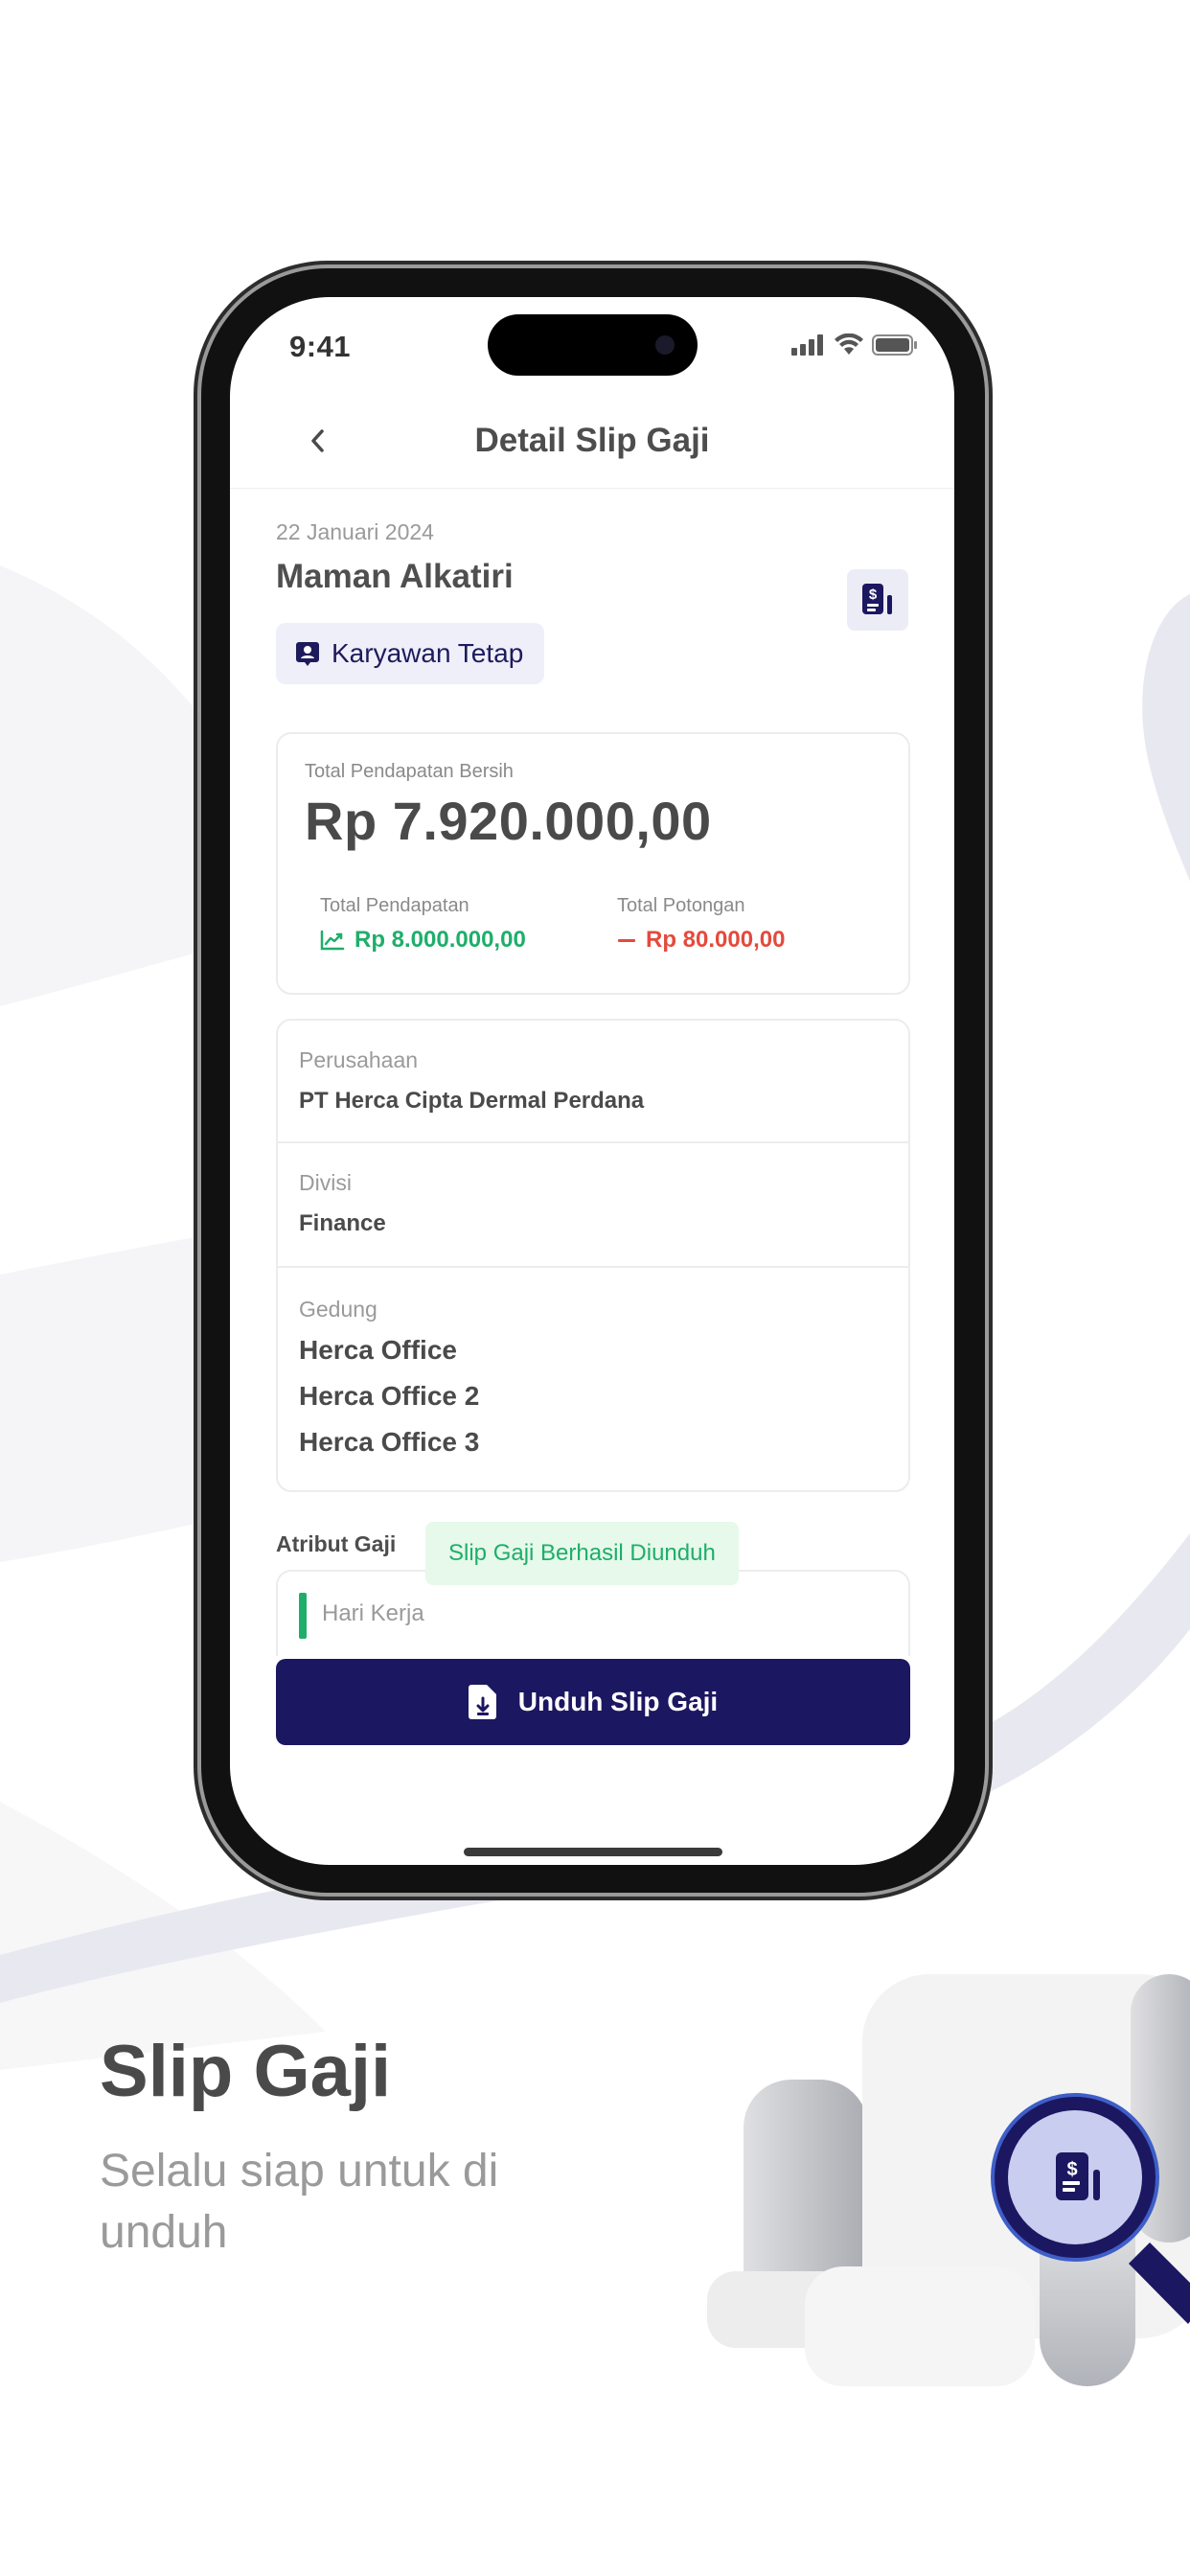  Describe the element at coordinates (303, 1616) in the screenshot. I see `attribute-accent-bar` at that location.